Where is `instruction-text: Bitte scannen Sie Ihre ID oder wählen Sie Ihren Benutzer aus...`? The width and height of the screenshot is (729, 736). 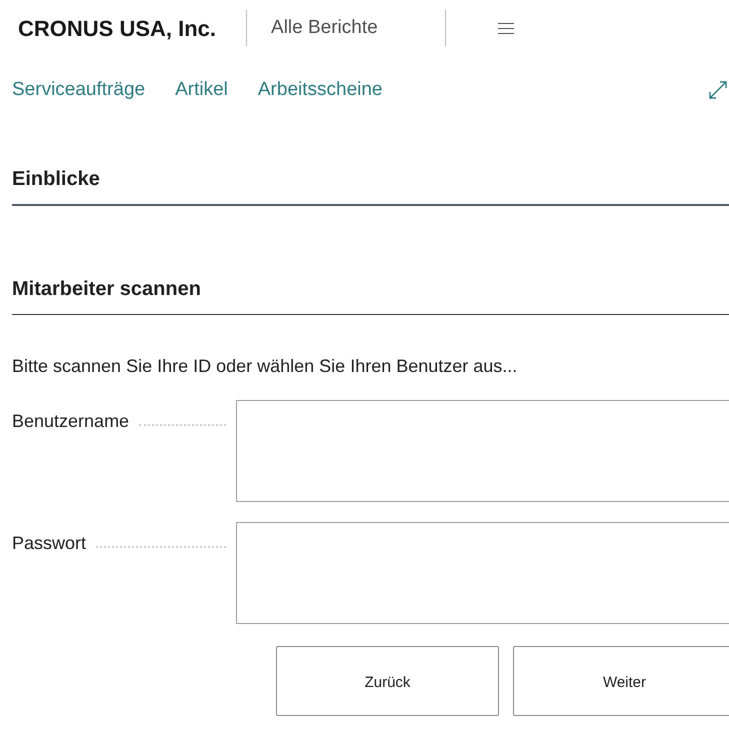 instruction-text: Bitte scannen Sie Ihre ID oder wählen Sie Ihren Benutzer aus... is located at coordinates (265, 366).